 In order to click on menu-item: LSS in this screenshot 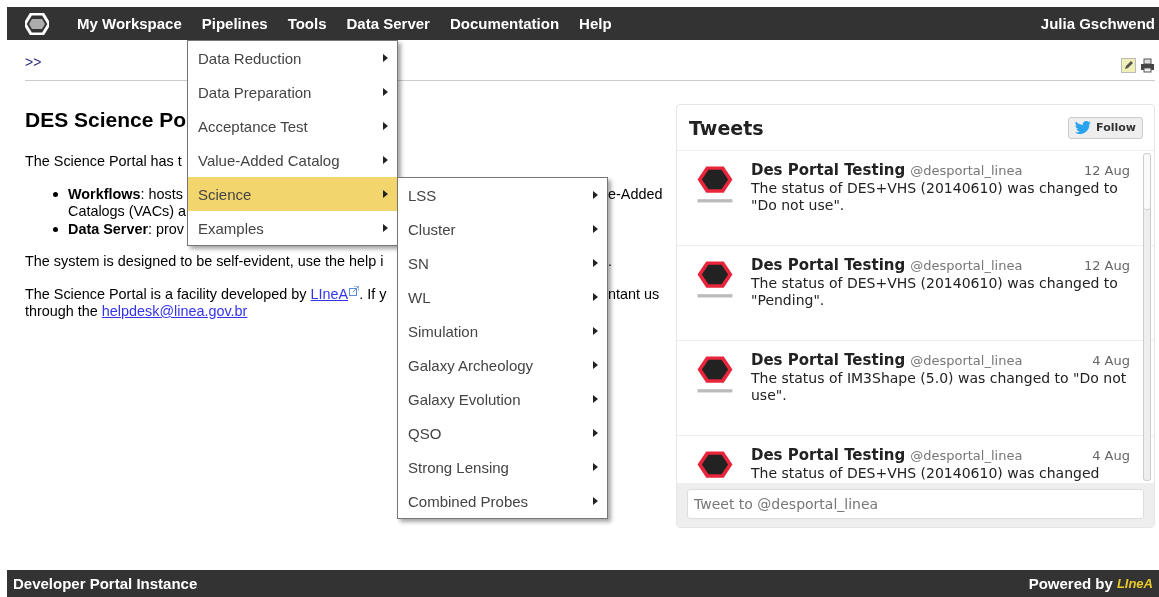, I will do `click(502, 195)`.